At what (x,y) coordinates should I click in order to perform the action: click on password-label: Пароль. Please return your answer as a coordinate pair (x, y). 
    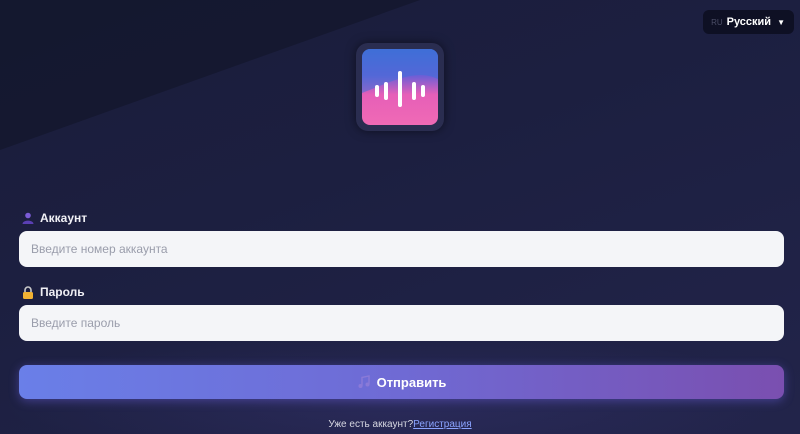
    Looking at the image, I should click on (53, 292).